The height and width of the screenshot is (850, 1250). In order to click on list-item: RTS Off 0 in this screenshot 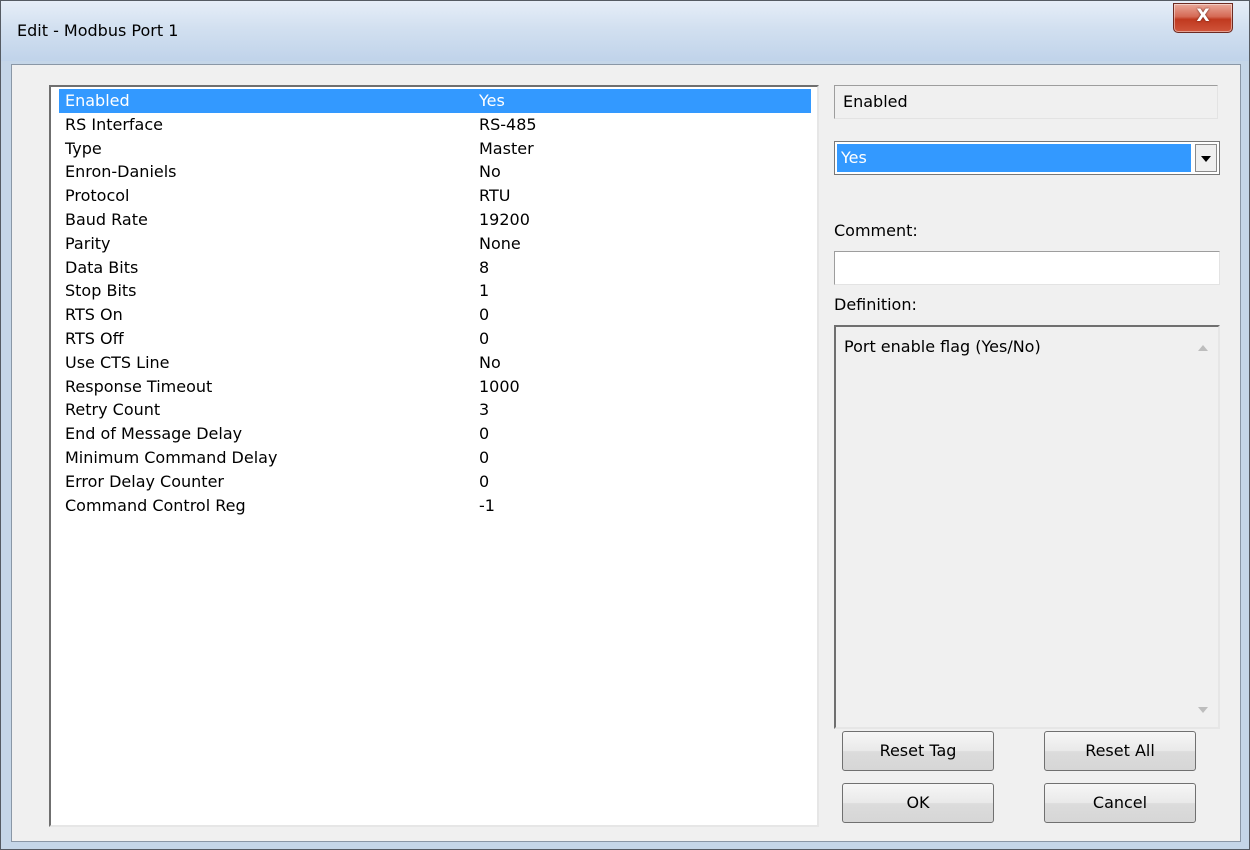, I will do `click(435, 339)`.